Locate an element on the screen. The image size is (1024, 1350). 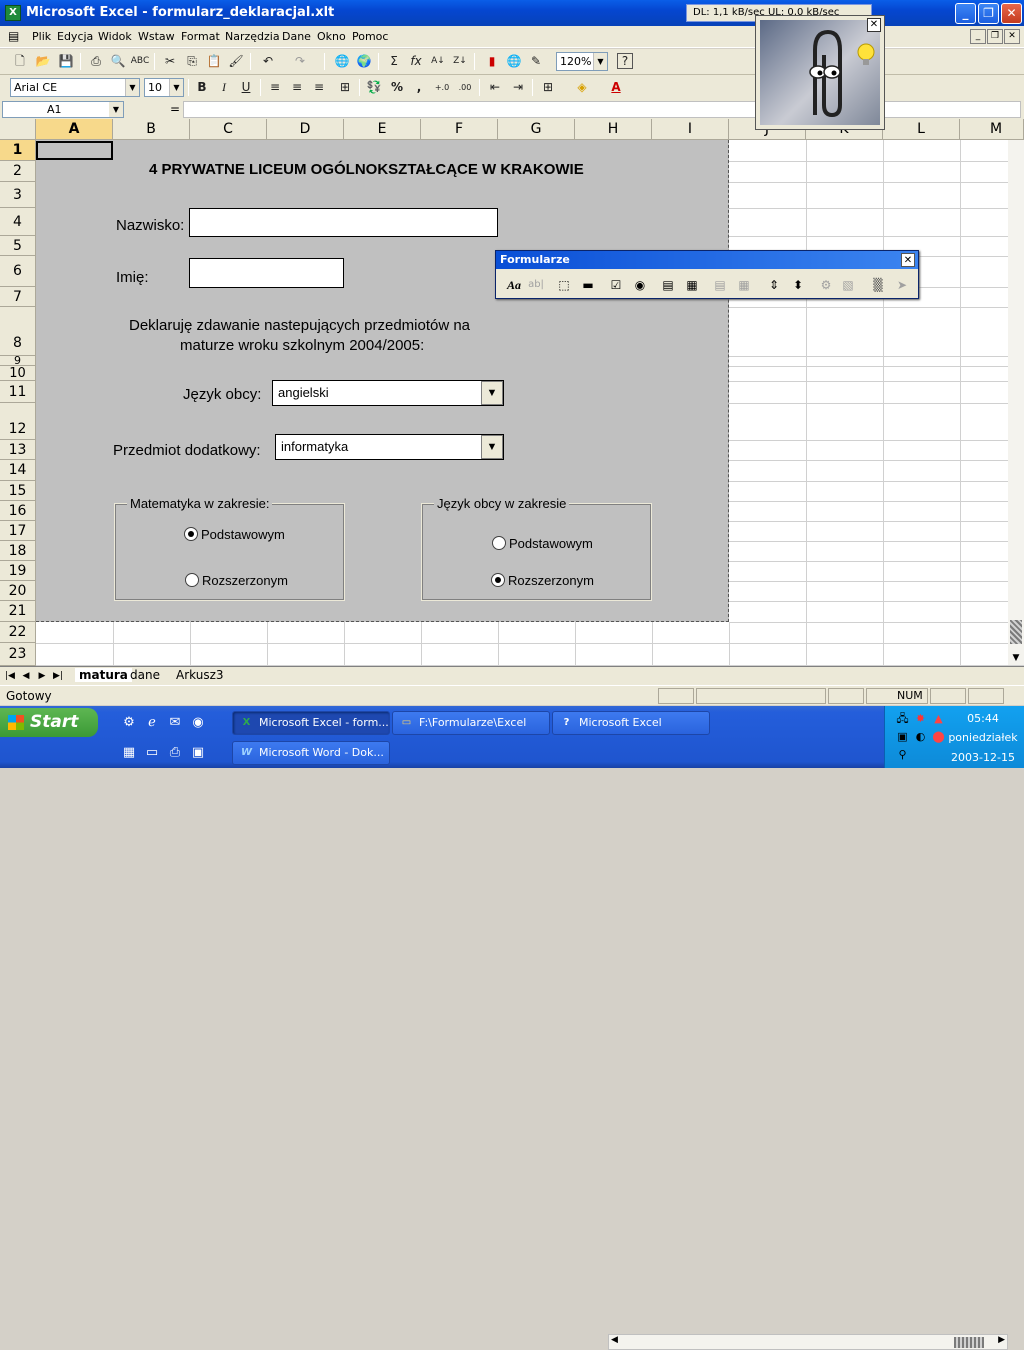
tab-matura: matura is located at coordinates (103, 675).